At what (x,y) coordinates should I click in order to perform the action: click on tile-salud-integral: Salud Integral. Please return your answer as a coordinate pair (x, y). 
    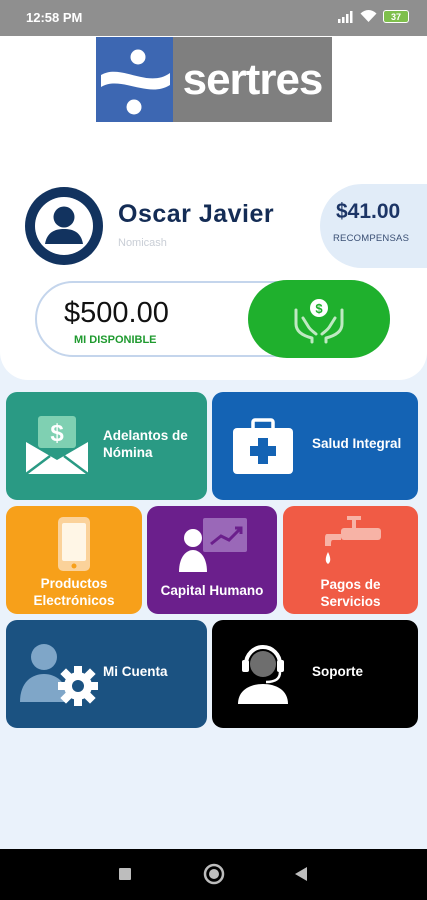
    Looking at the image, I should click on (315, 446).